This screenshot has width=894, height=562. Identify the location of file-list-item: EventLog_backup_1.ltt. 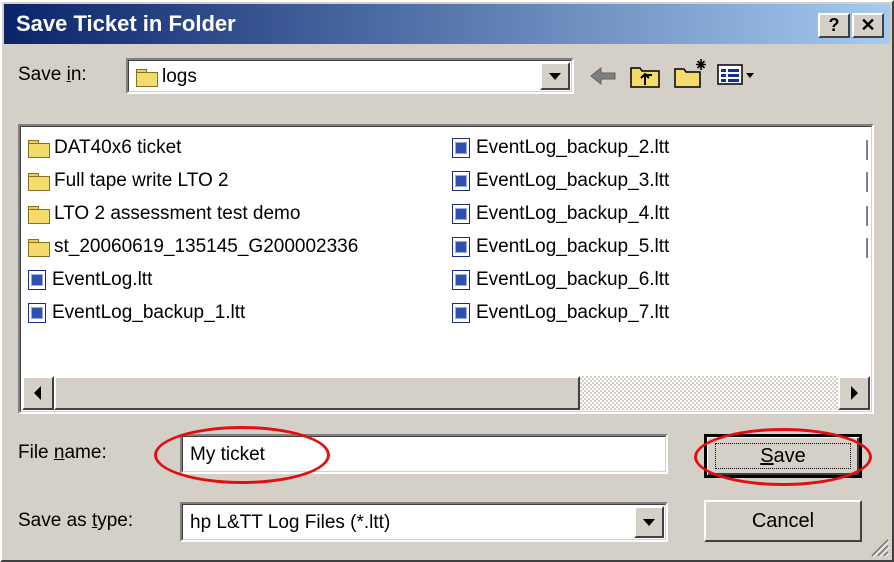
(136, 313).